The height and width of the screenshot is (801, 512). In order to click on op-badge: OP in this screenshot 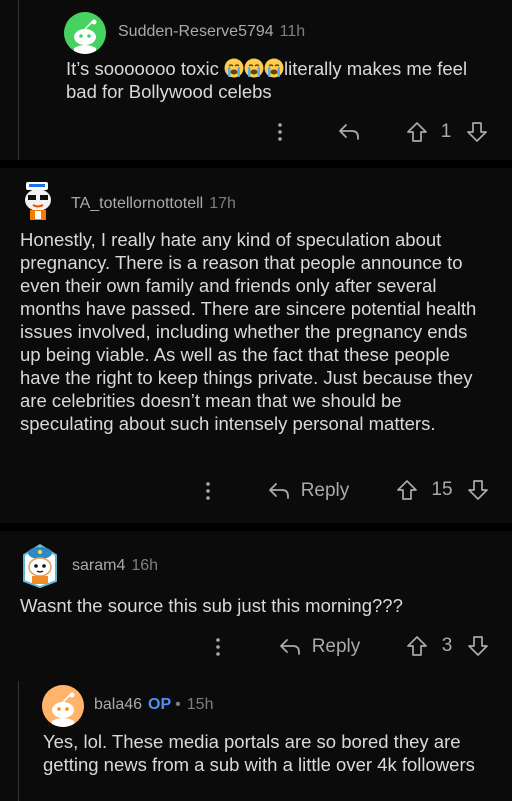, I will do `click(160, 704)`.